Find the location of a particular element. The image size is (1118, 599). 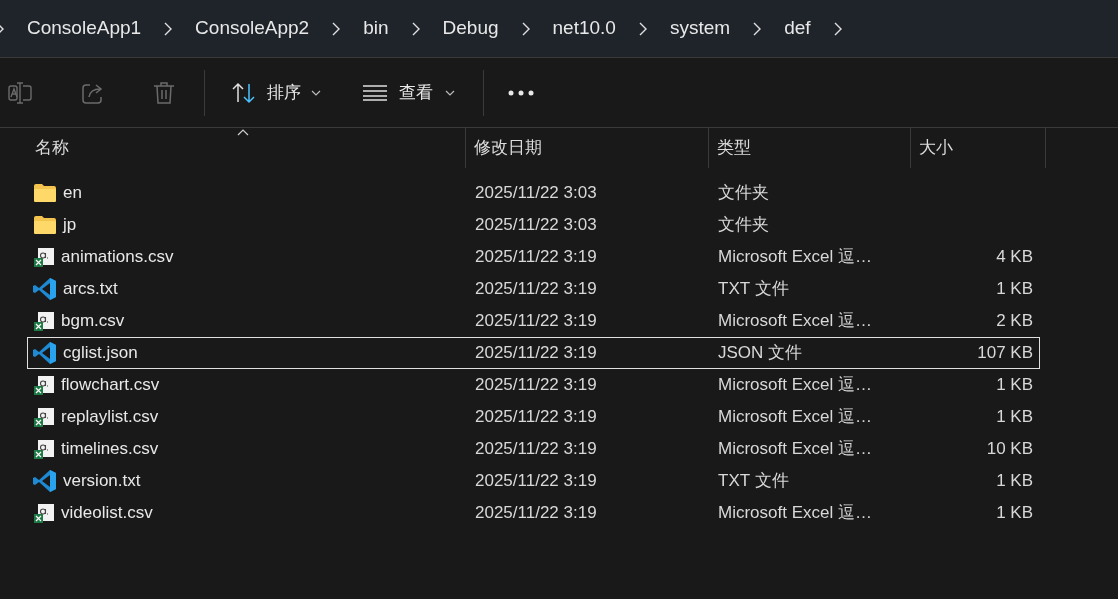

file-row: version.txt 2025/11/22 3:19 TXT 文件 1 KB is located at coordinates (533, 481).